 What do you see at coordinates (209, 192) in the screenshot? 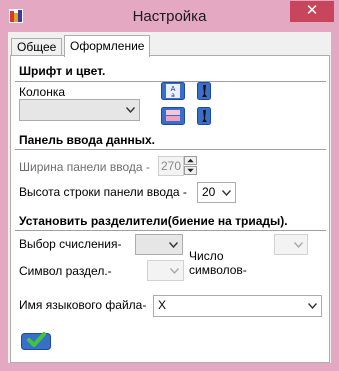
I see `row-height-value: 20` at bounding box center [209, 192].